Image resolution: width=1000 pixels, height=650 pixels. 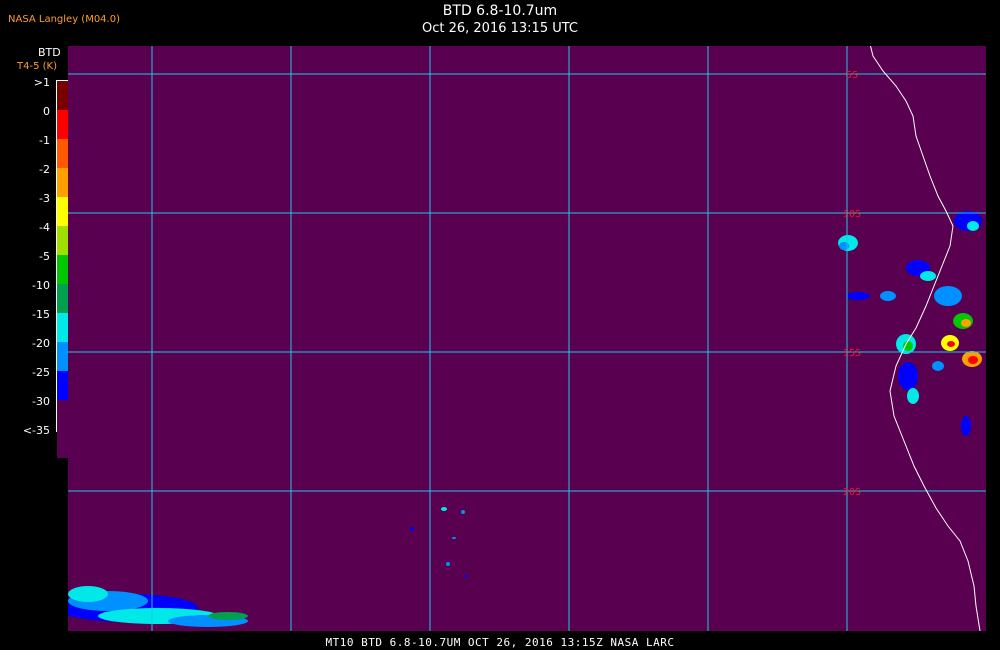 What do you see at coordinates (44, 140) in the screenshot?
I see `legend-label: -1` at bounding box center [44, 140].